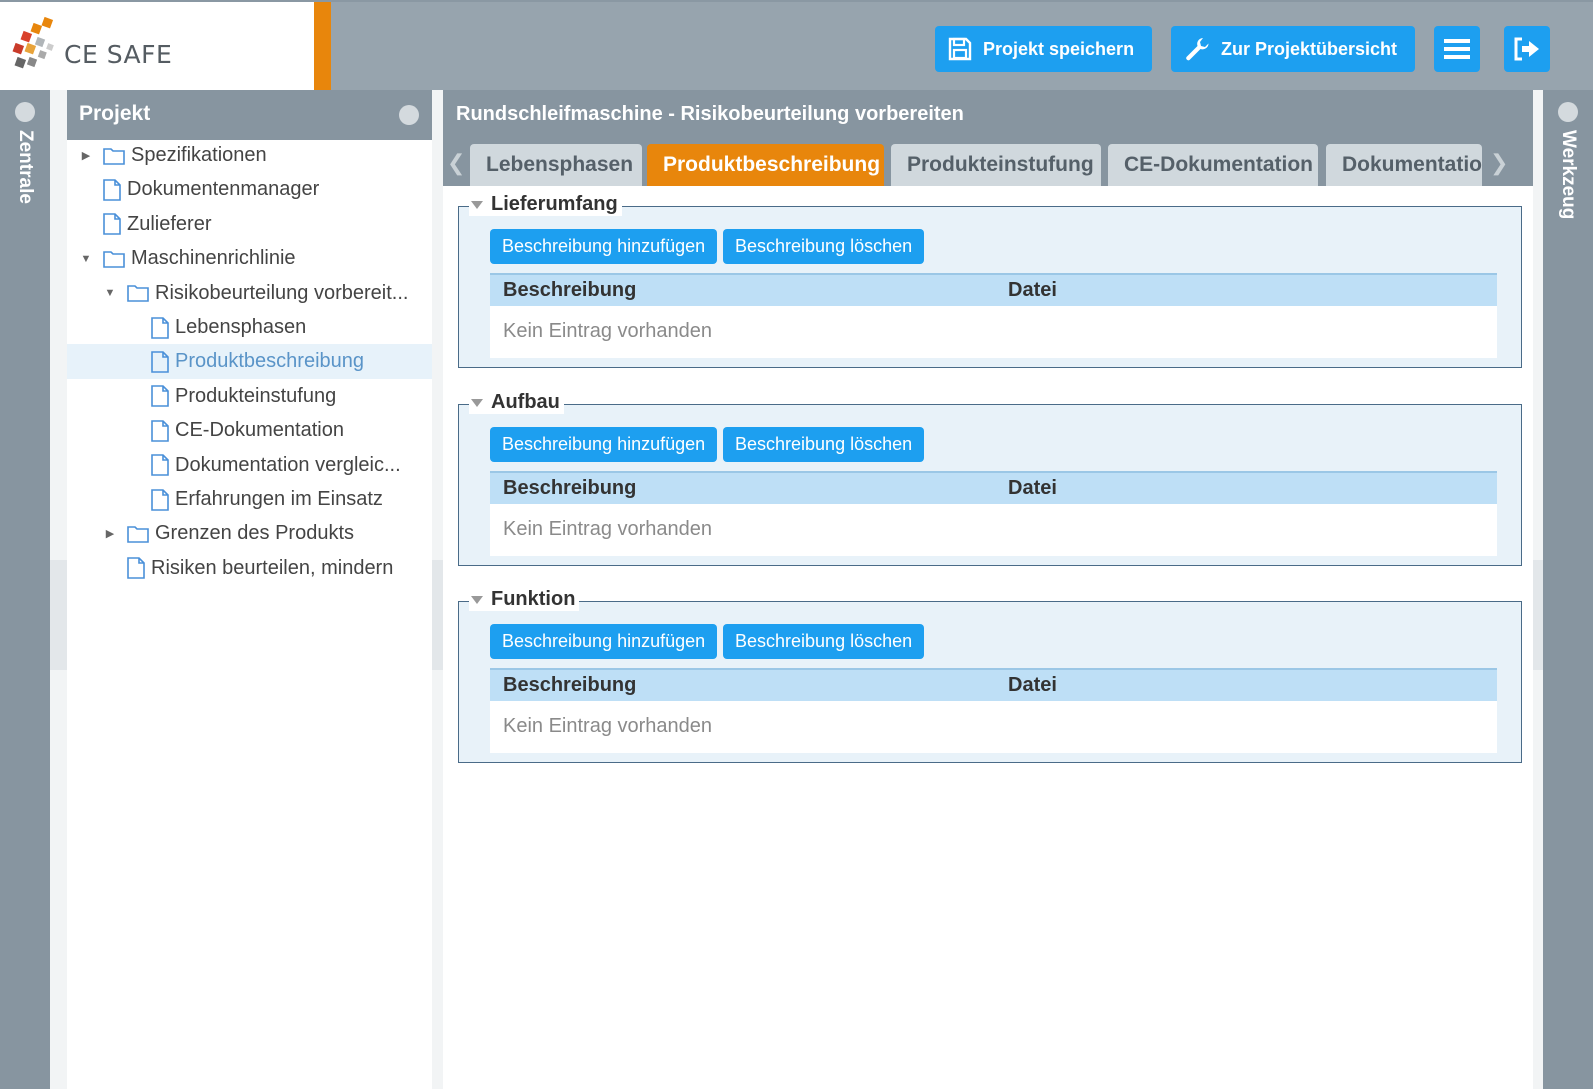  What do you see at coordinates (1499, 163) in the screenshot?
I see `tab-scroll-right-icon: ❯` at bounding box center [1499, 163].